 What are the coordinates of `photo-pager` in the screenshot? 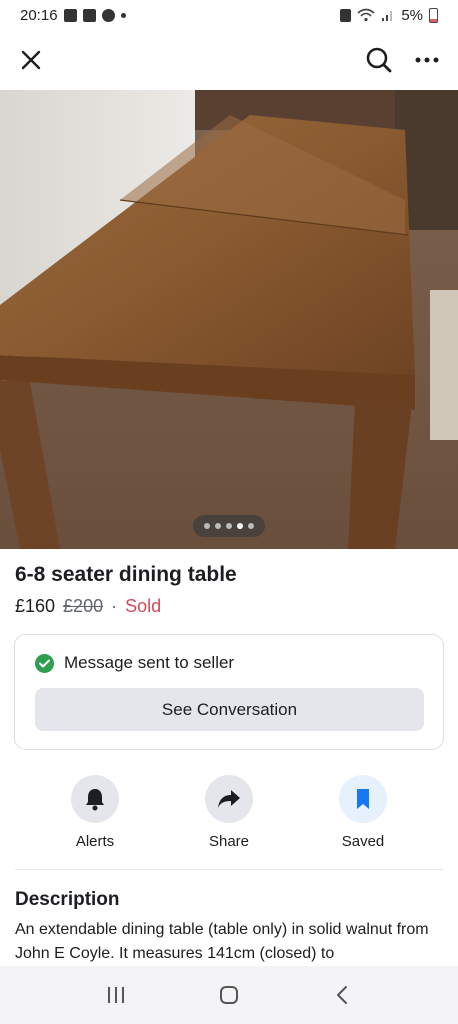 It's located at (229, 526).